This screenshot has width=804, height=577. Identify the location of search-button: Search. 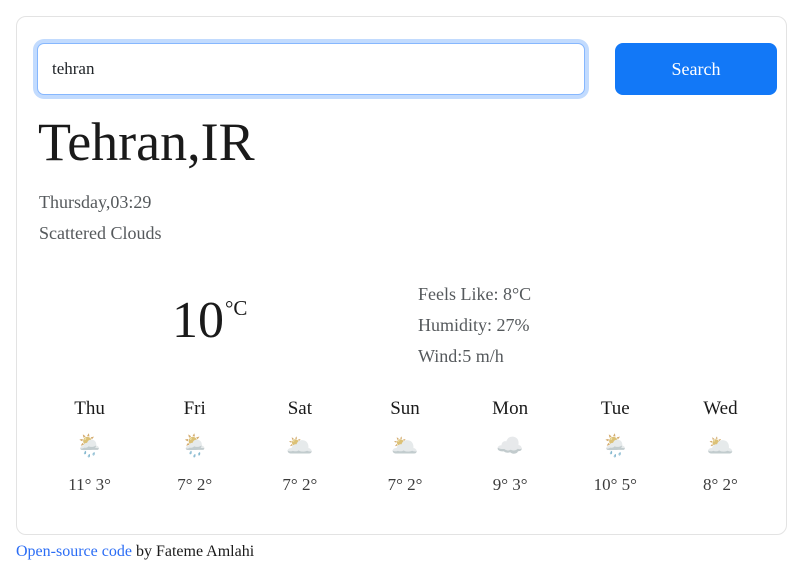
(696, 69).